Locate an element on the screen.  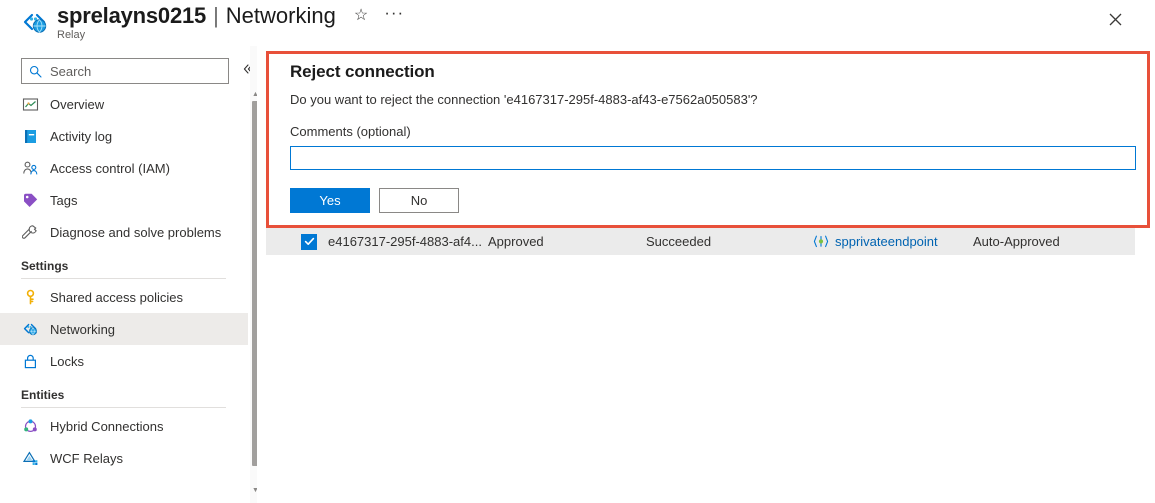
activity-log-icon is located at coordinates (30, 136).